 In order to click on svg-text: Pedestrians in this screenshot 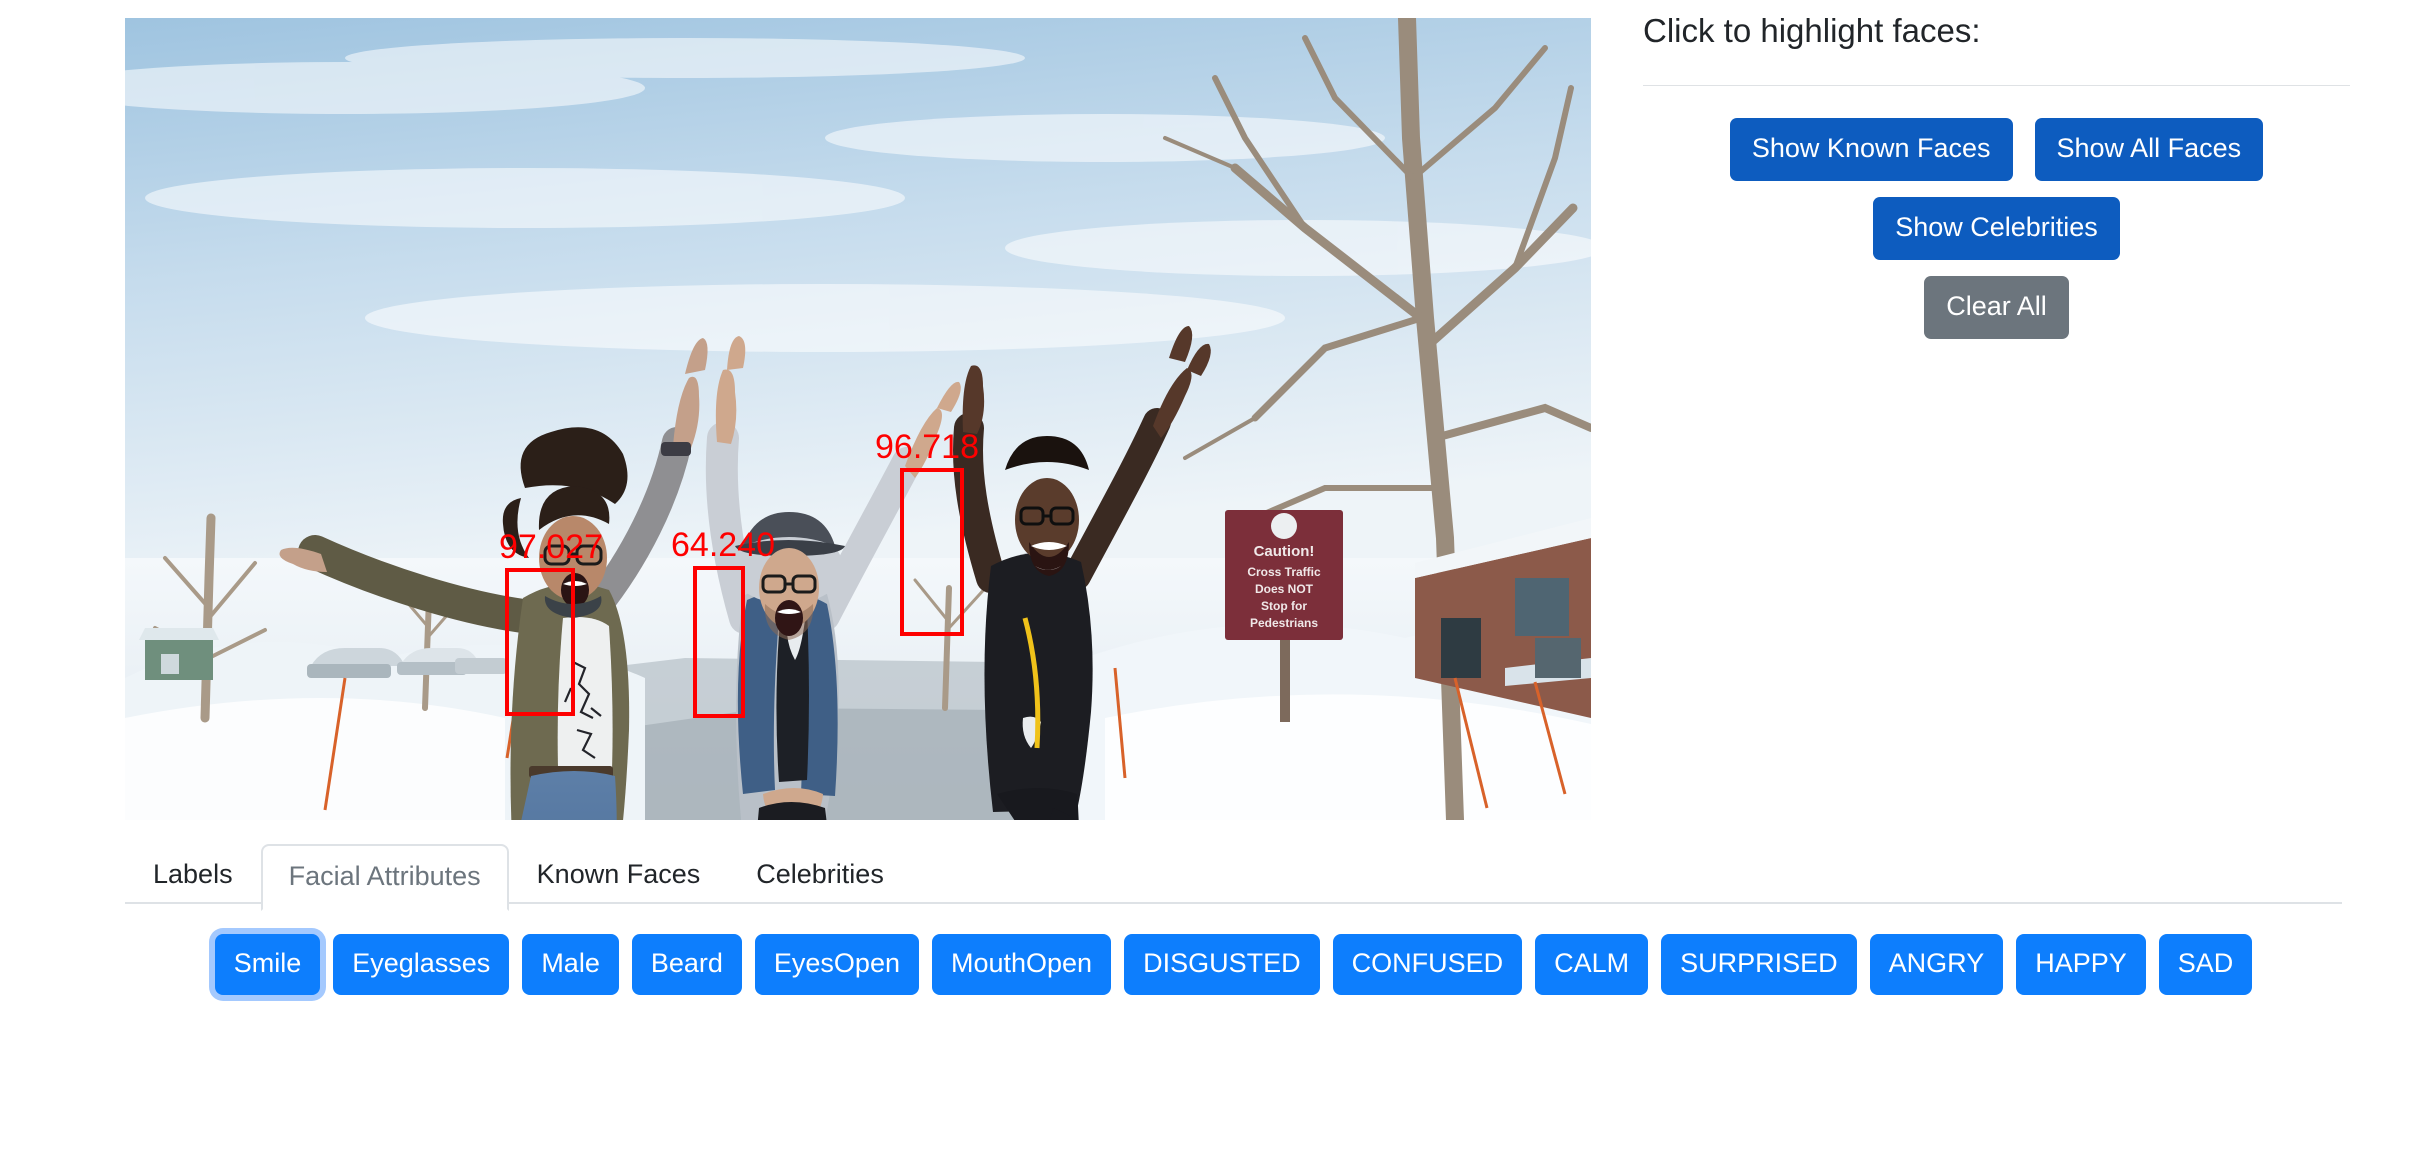, I will do `click(1284, 623)`.